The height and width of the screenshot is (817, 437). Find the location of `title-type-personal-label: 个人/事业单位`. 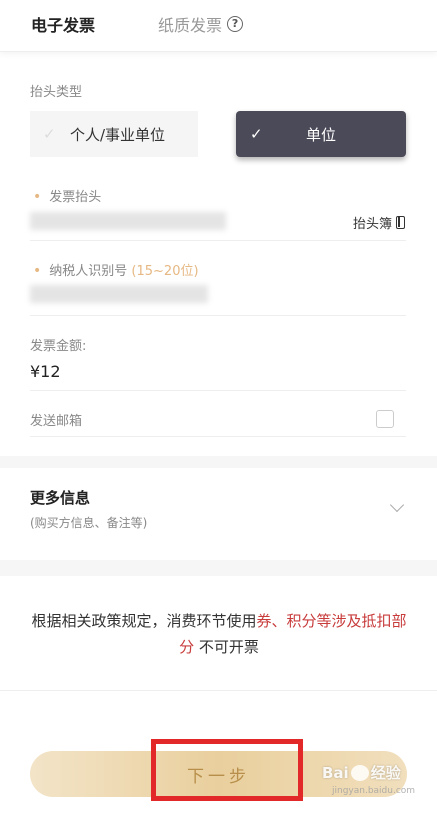

title-type-personal-label: 个人/事业单位 is located at coordinates (118, 134).